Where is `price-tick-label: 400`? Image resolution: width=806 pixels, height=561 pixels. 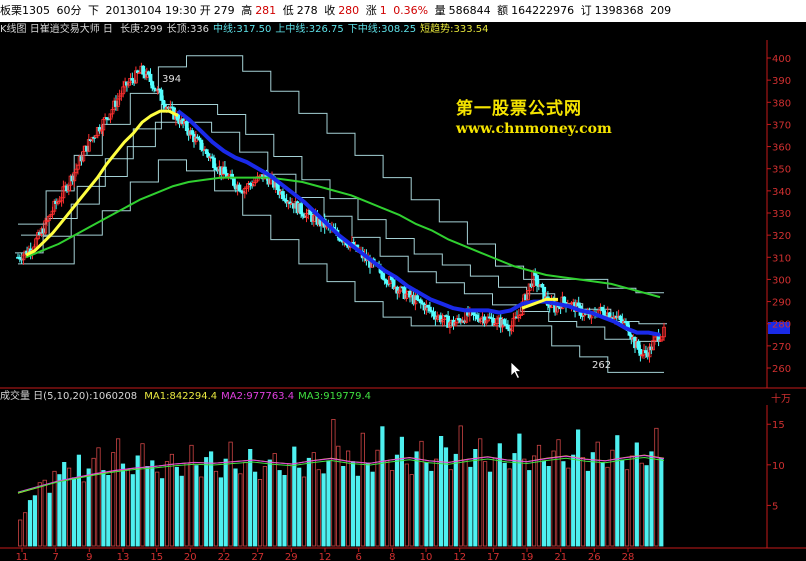
price-tick-label: 400 is located at coordinates (781, 59).